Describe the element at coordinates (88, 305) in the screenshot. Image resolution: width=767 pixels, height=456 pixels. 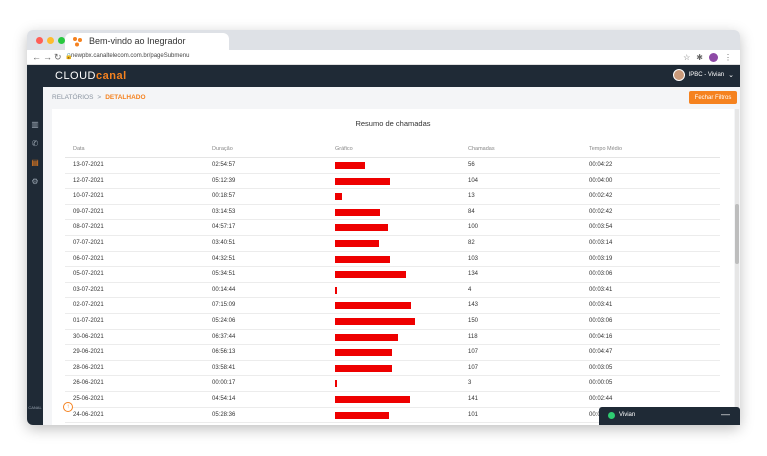
I see `cell-date: 02-07-2021` at that location.